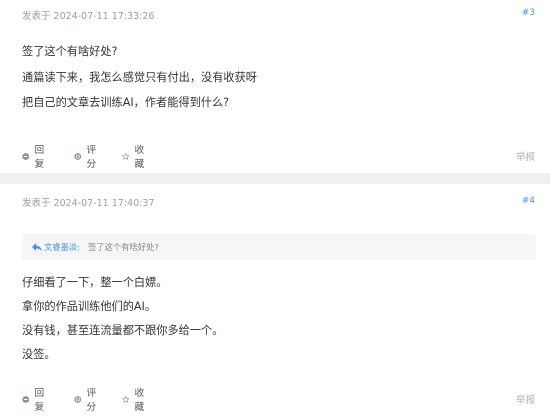  I want to click on post-line: 仔细看了一下，整一个白嫖。, so click(95, 282).